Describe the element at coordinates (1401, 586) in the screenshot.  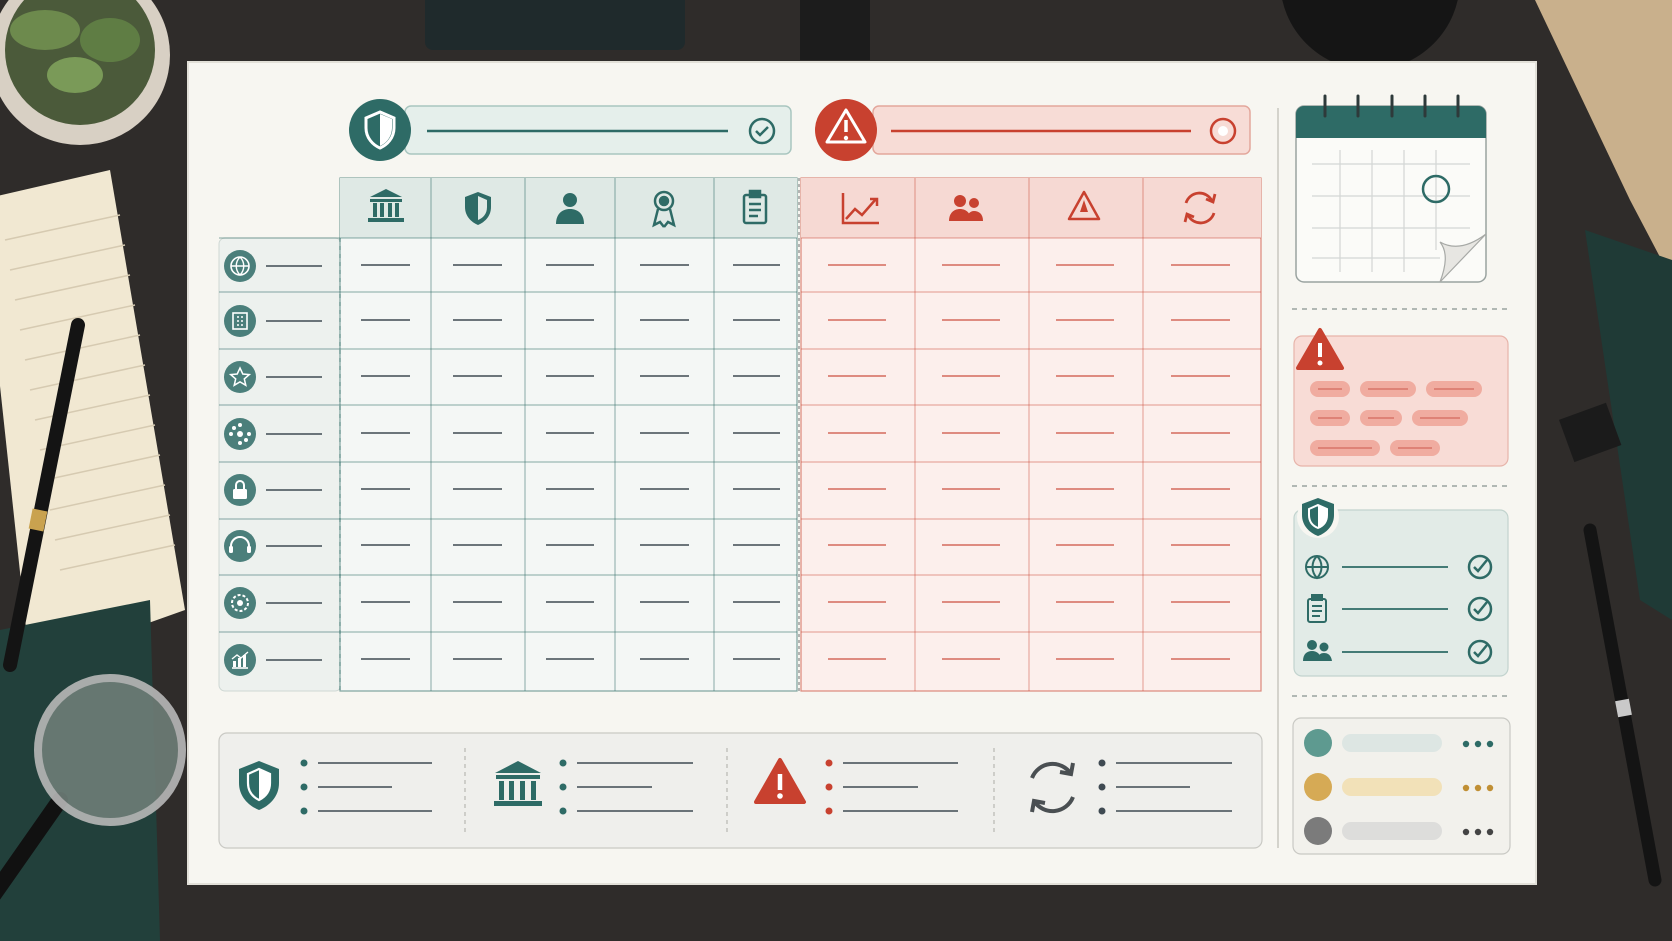
I see `checklist-panel` at that location.